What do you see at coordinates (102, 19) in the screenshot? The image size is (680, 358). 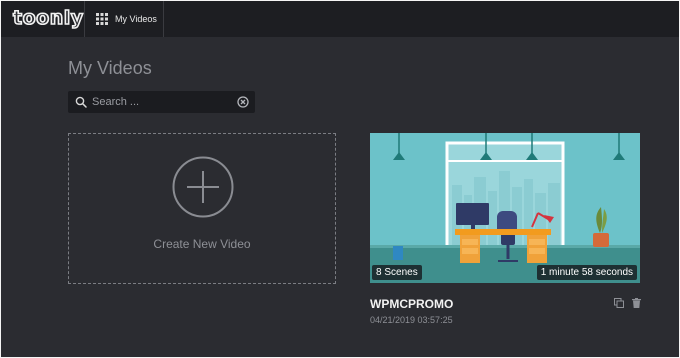 I see `grid-icon` at bounding box center [102, 19].